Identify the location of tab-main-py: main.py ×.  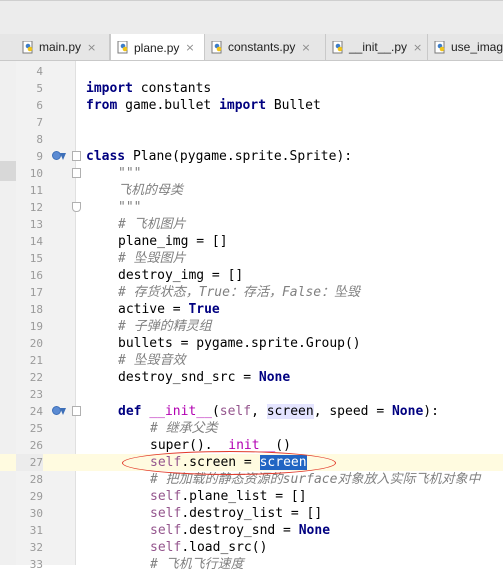
(63, 47).